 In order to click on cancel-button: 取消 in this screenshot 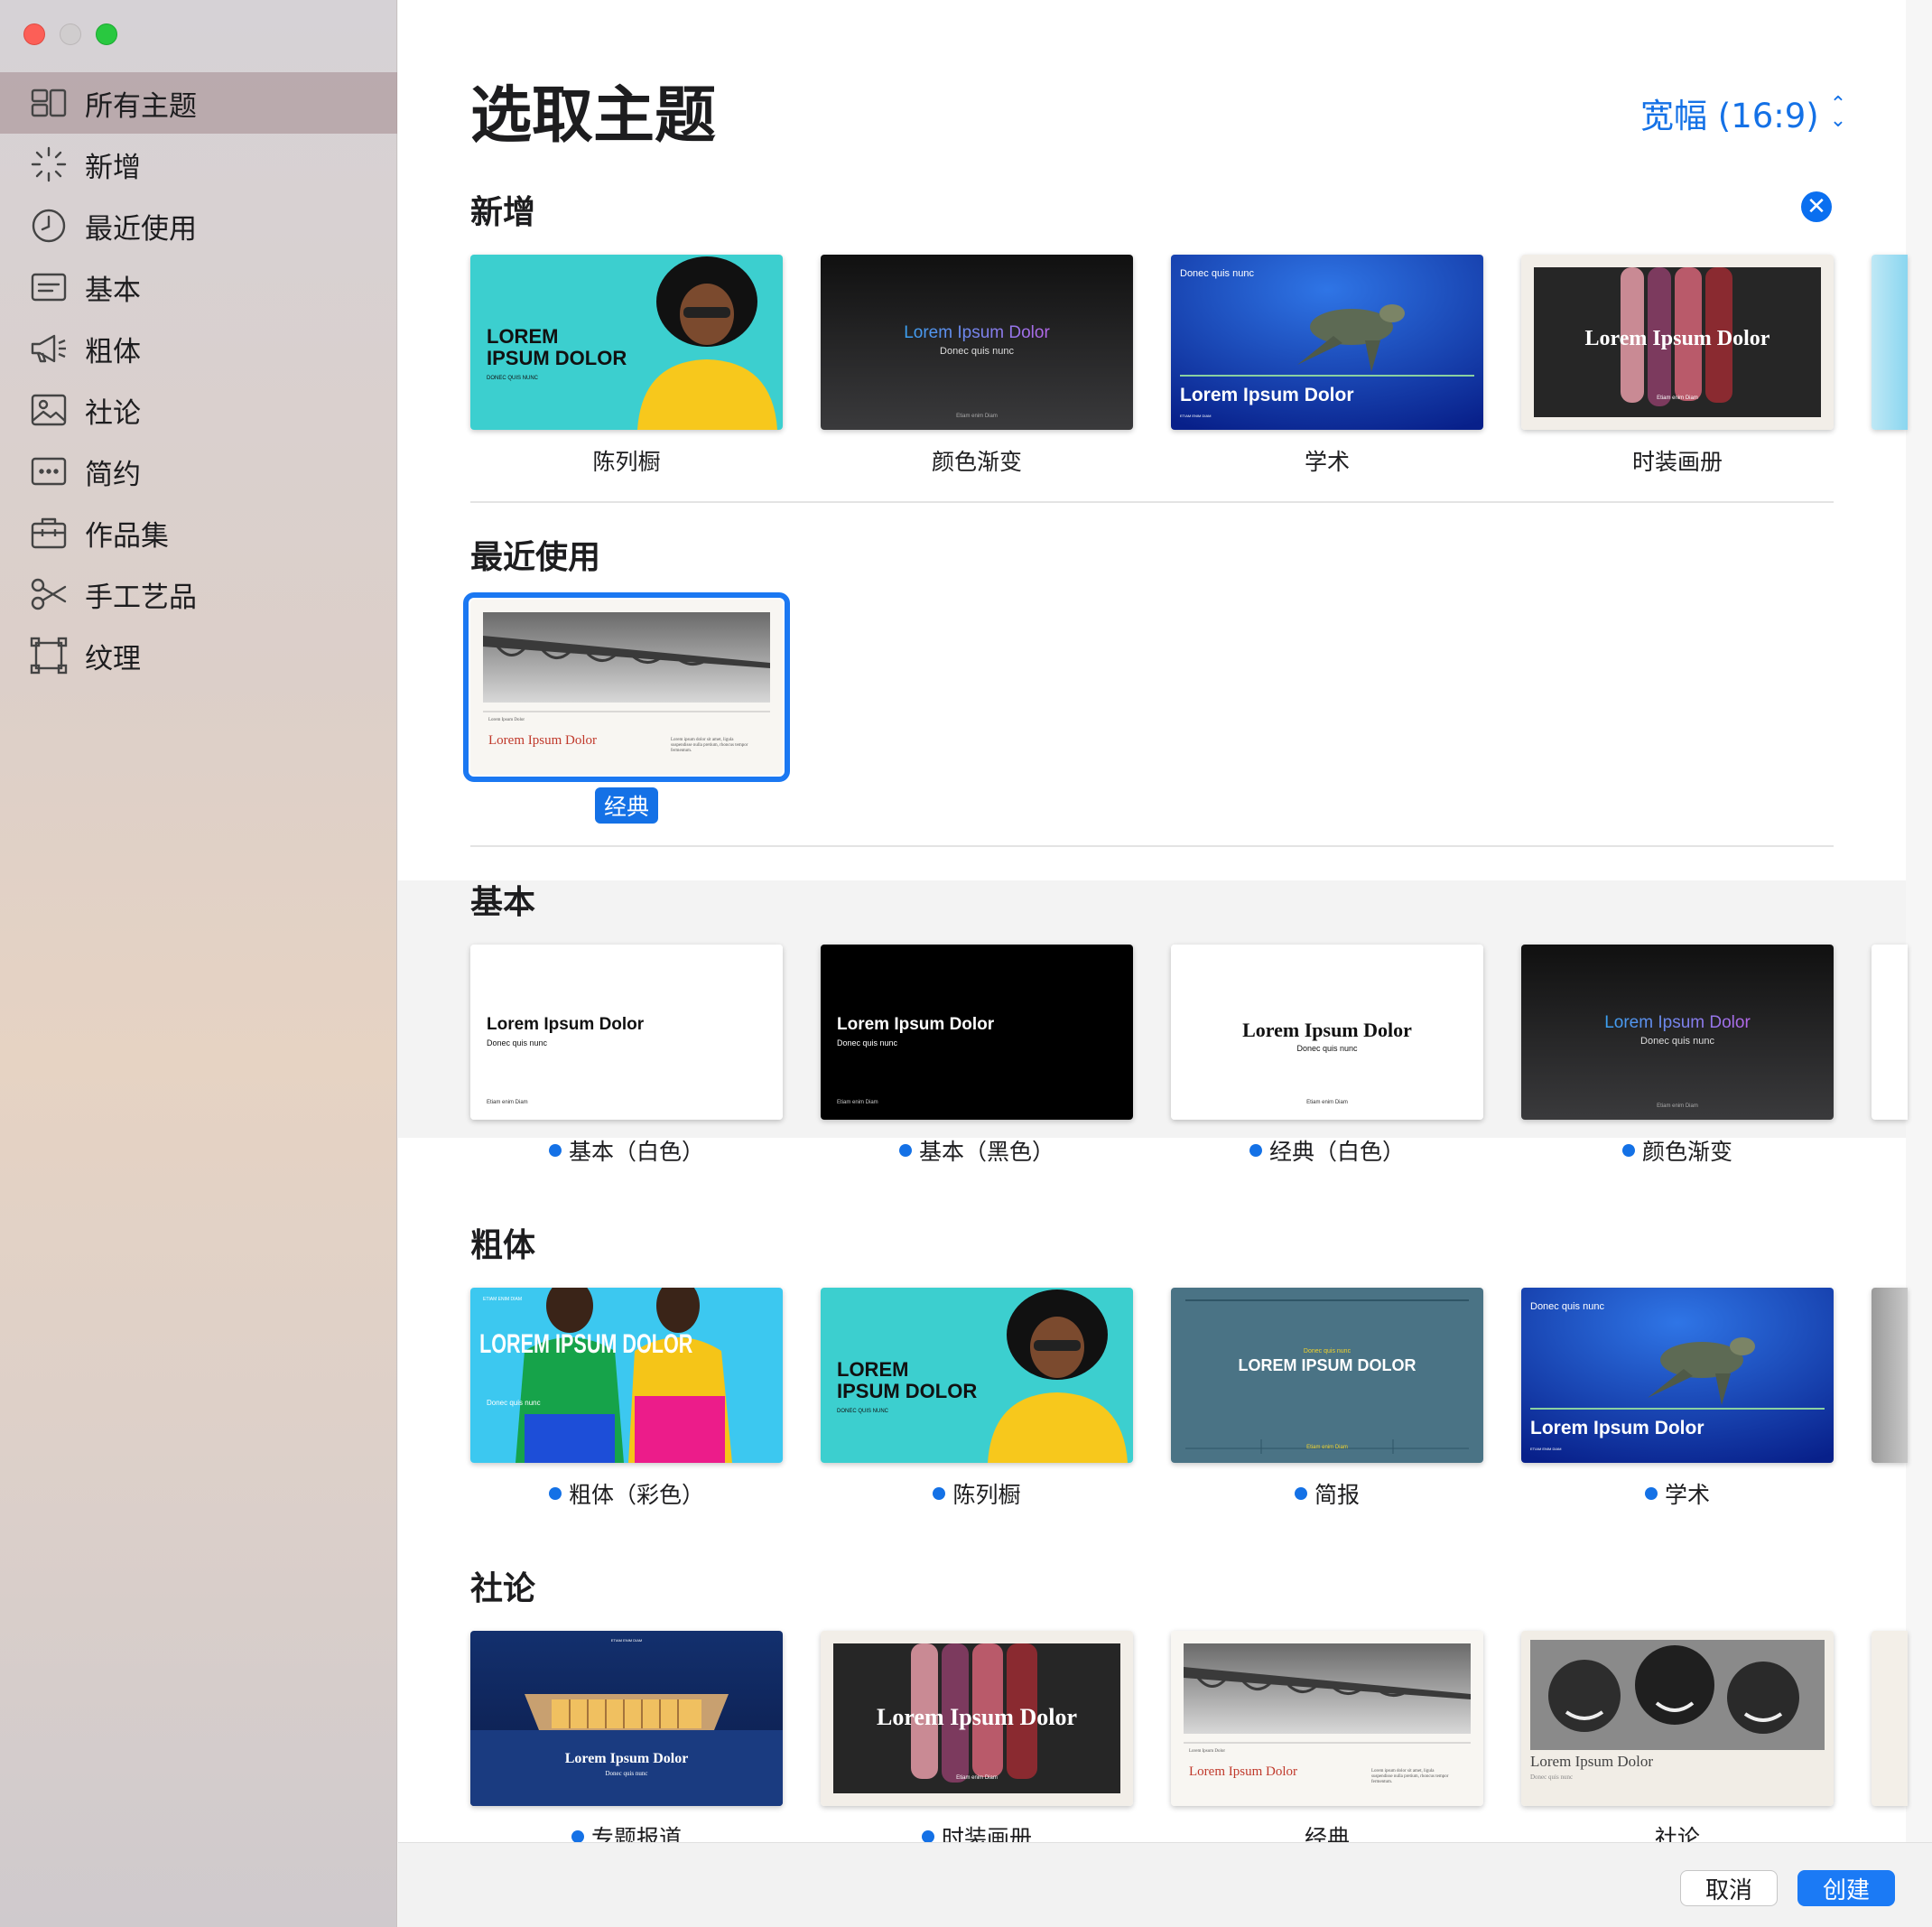, I will do `click(1729, 1888)`.